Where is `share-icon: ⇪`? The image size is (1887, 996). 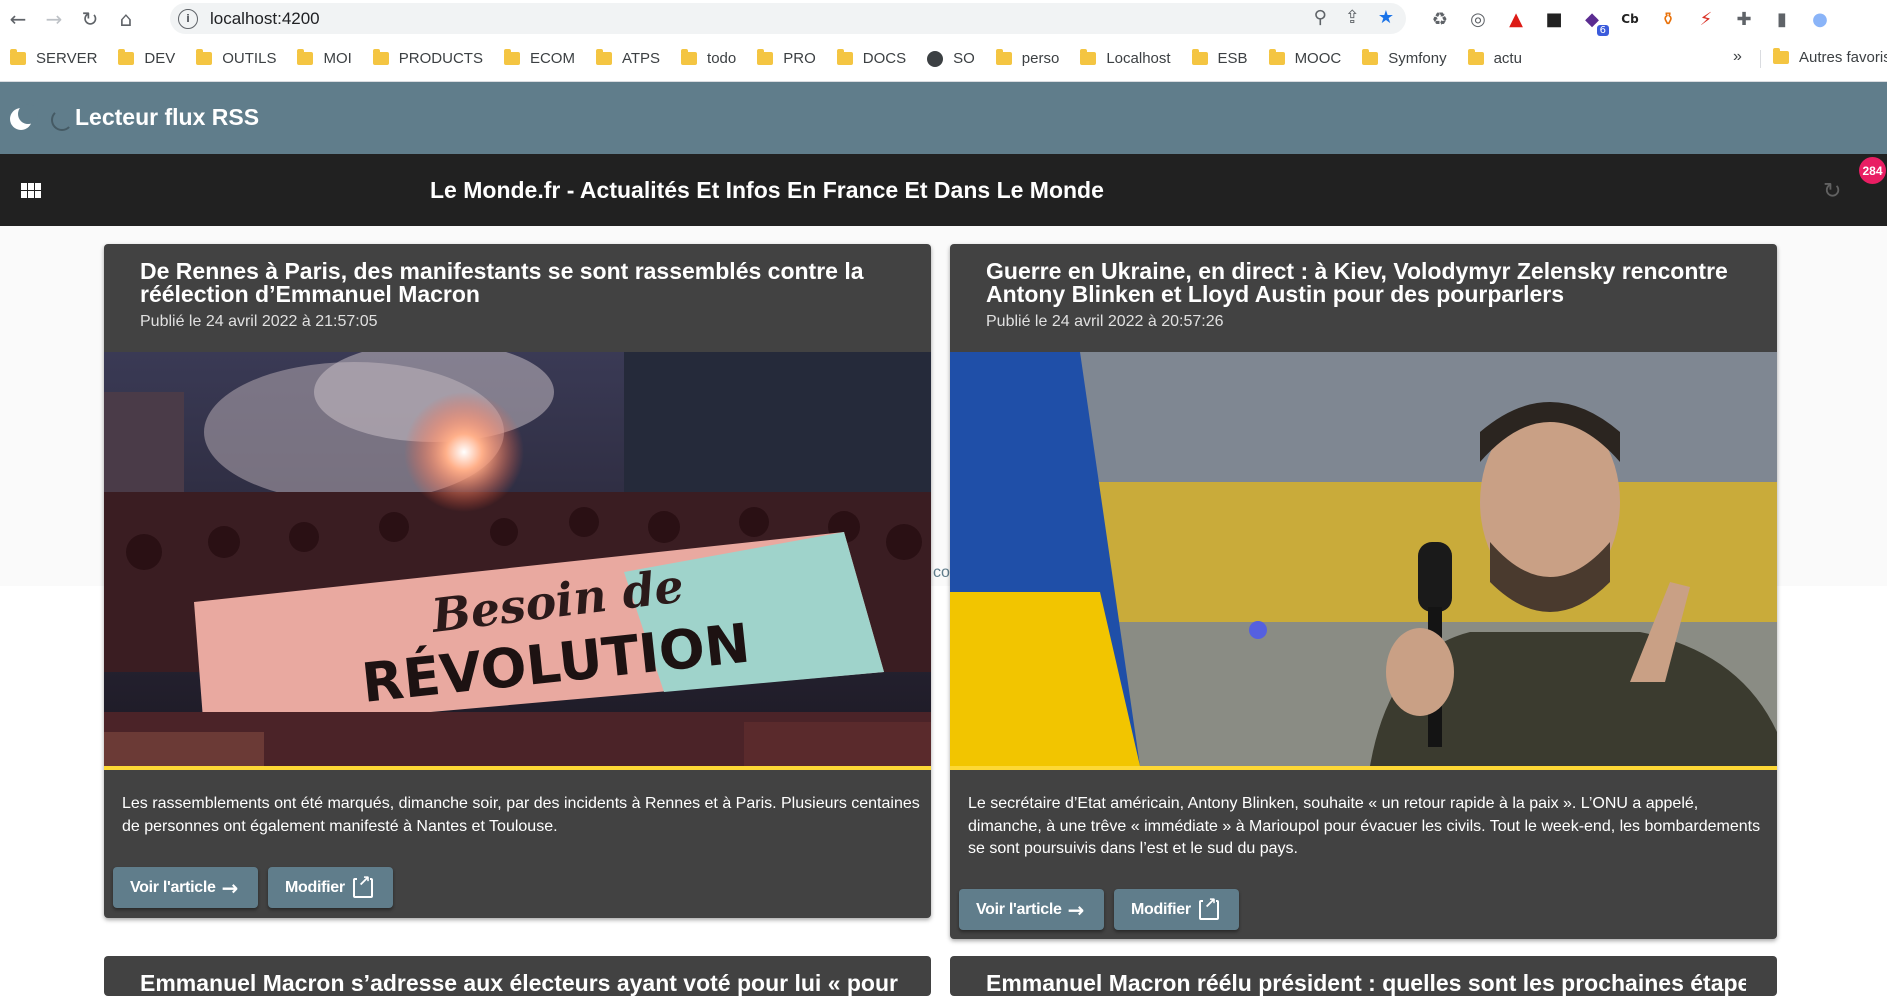 share-icon: ⇪ is located at coordinates (1352, 17).